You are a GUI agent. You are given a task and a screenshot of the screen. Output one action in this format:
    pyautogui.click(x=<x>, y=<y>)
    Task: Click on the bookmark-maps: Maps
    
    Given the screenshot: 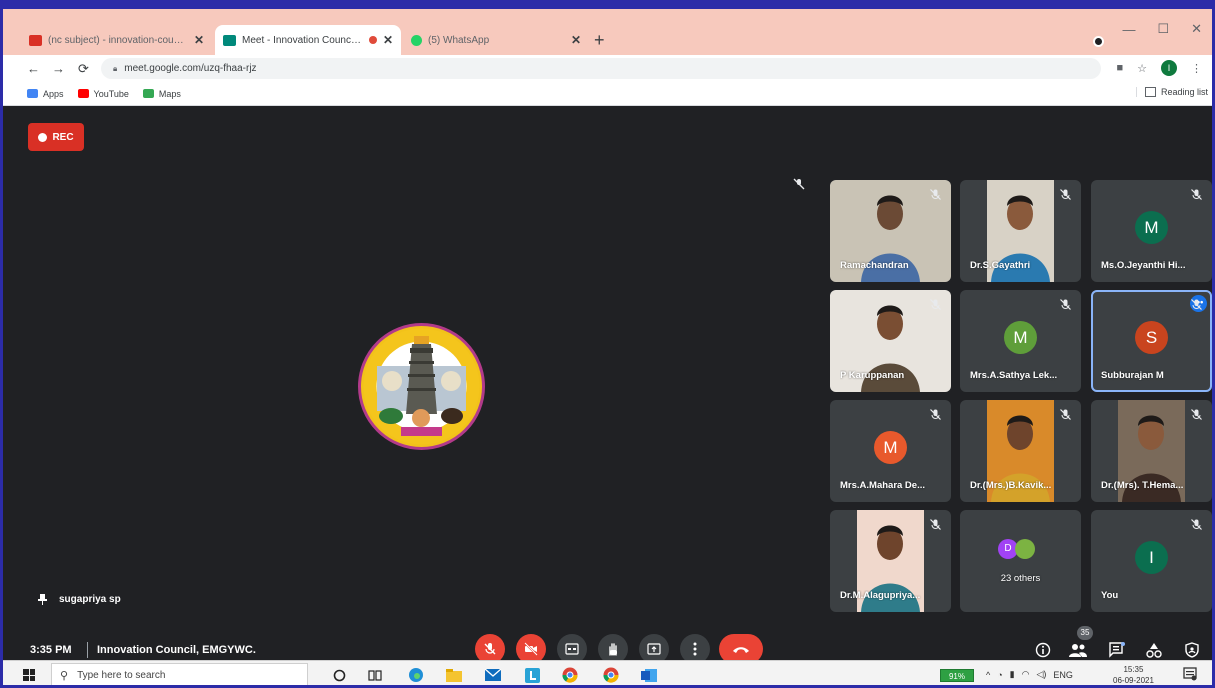 What is the action you would take?
    pyautogui.click(x=161, y=94)
    